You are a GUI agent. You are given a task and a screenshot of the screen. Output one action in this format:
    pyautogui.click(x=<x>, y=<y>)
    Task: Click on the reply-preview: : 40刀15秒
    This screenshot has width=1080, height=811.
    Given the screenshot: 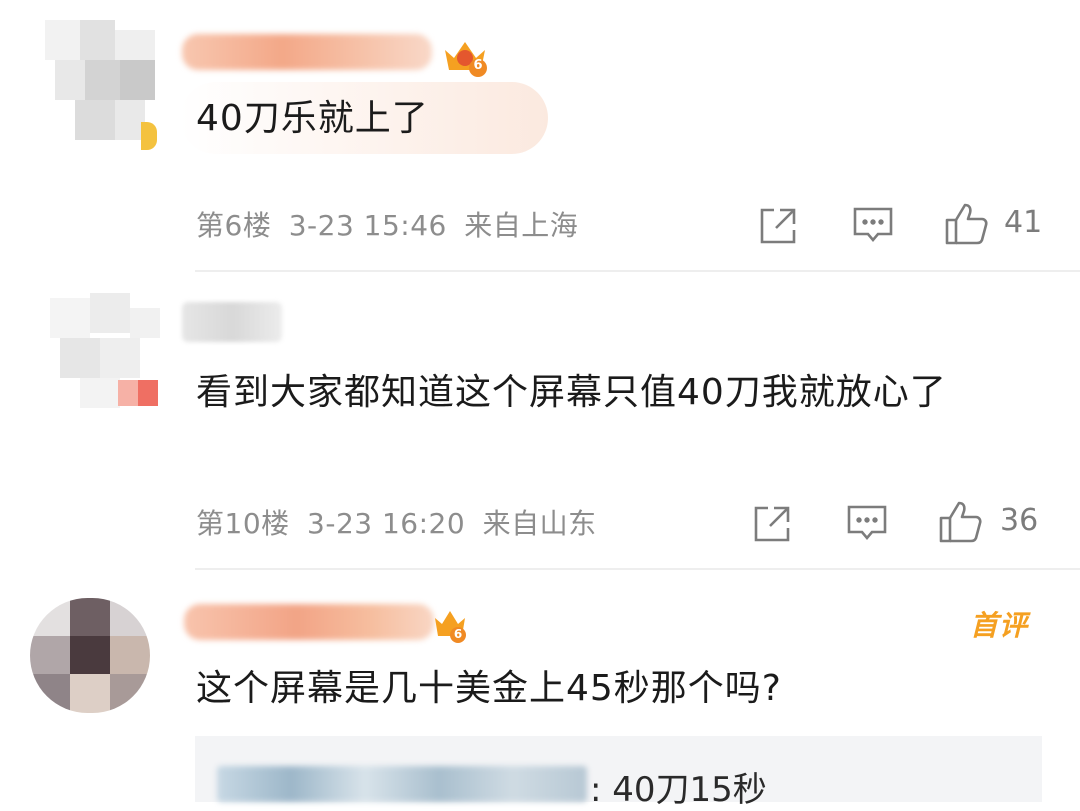 What is the action you would take?
    pyautogui.click(x=618, y=773)
    